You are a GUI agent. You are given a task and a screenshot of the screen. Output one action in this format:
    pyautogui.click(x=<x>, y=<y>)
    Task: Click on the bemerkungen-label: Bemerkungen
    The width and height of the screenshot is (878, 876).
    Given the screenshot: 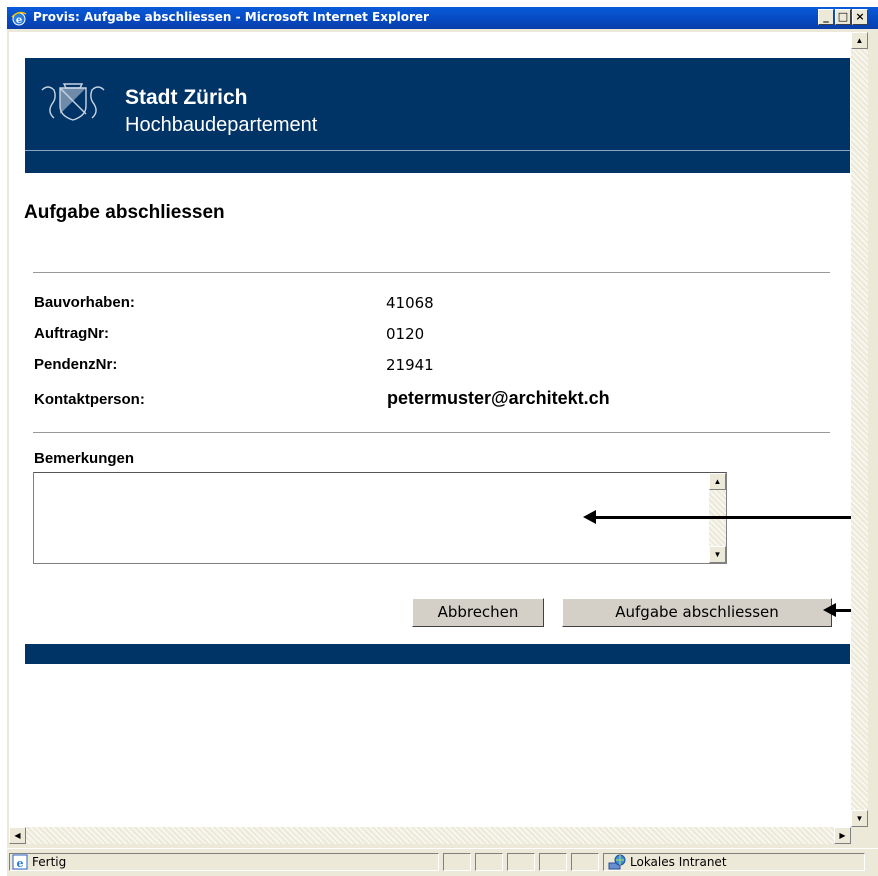 What is the action you would take?
    pyautogui.click(x=84, y=458)
    